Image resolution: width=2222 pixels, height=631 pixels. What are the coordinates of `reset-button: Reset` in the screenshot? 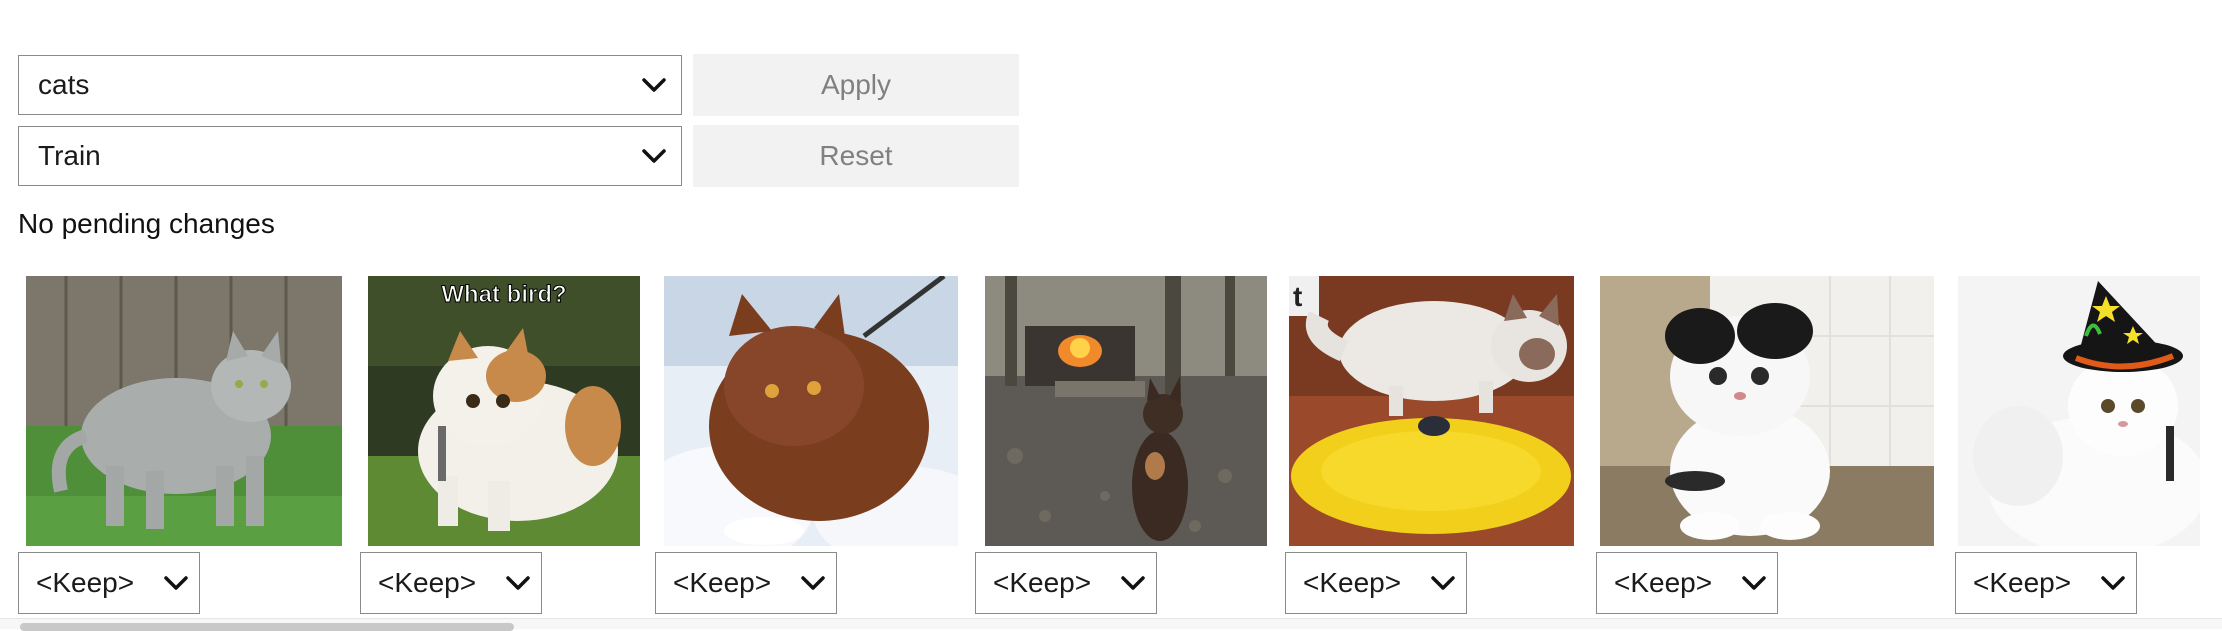 It's located at (856, 156).